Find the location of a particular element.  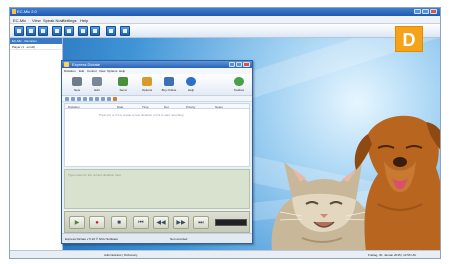

recording-status: Not recorded is located at coordinates (179, 239).